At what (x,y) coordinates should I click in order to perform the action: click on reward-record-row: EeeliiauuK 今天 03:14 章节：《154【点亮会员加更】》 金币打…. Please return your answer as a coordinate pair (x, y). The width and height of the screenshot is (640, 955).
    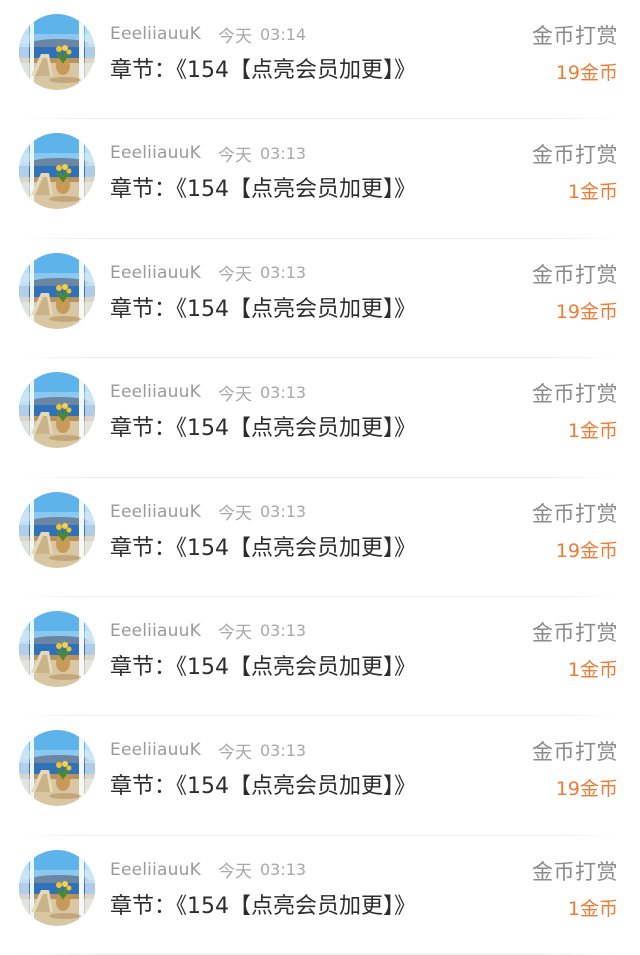
    Looking at the image, I should click on (320, 60).